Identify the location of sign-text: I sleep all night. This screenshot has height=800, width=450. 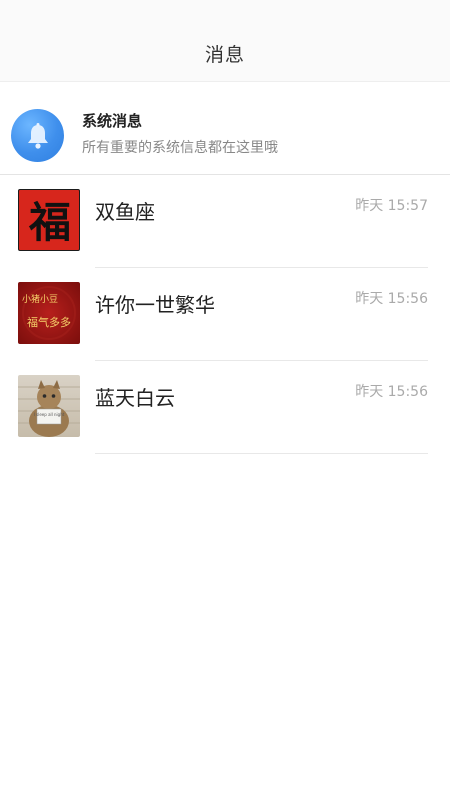
(49, 414).